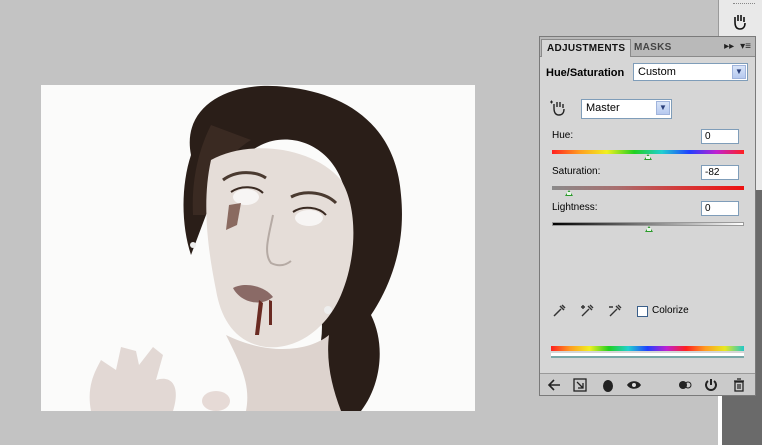 This screenshot has height=445, width=762. I want to click on lightness-slider-thumb, so click(649, 229).